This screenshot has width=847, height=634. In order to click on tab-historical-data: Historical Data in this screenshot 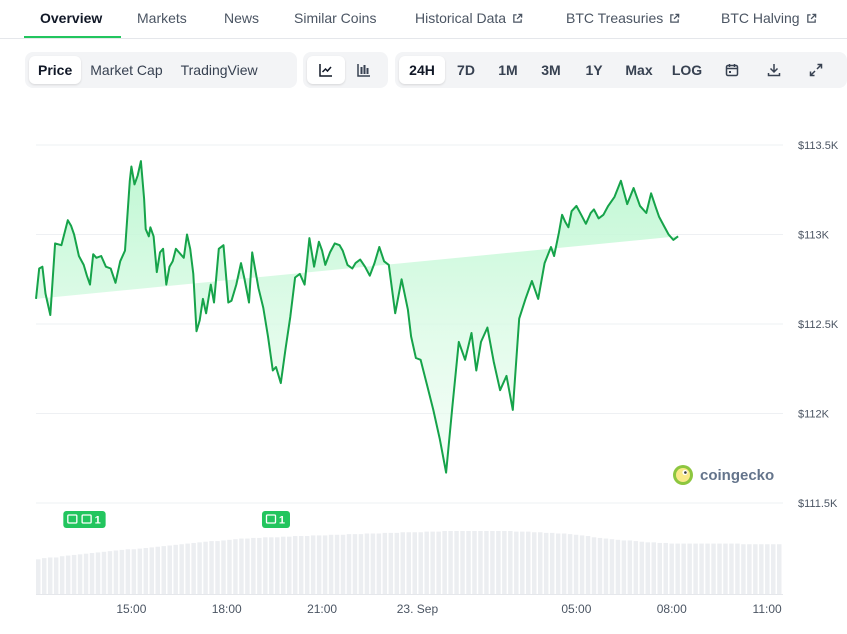, I will do `click(469, 18)`.